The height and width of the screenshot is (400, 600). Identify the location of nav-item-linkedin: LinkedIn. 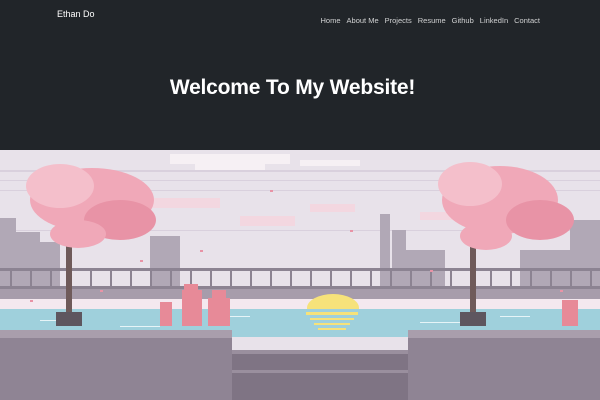
(494, 19).